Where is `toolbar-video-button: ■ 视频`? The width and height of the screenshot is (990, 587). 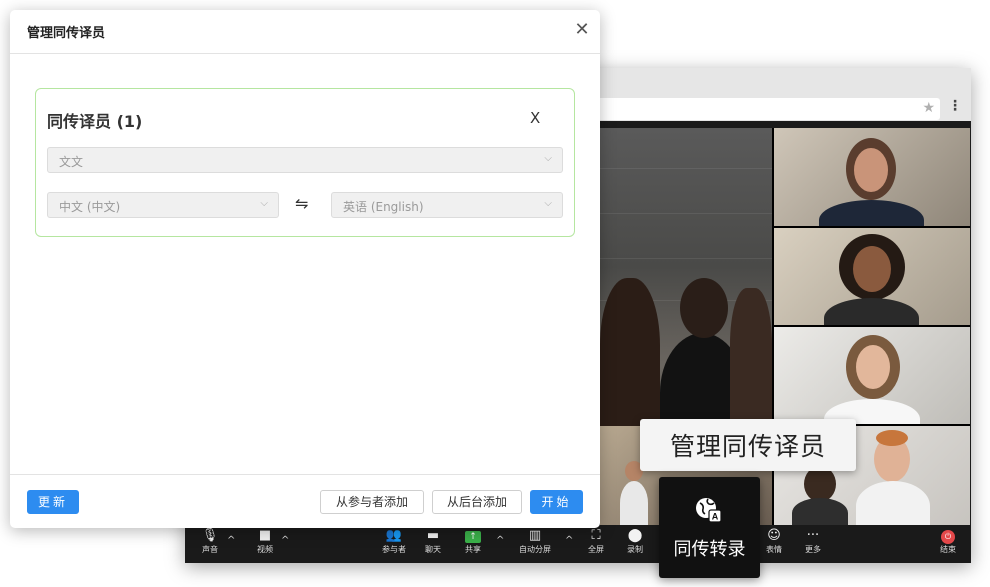
toolbar-video-button: ■ 视频 is located at coordinates (265, 542).